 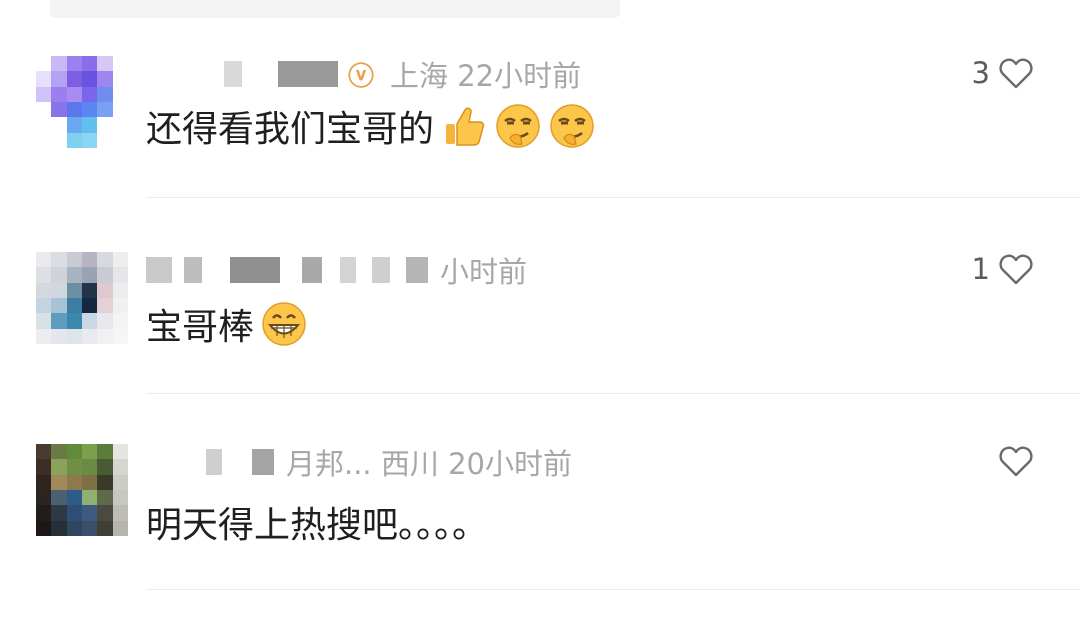 What do you see at coordinates (200, 327) in the screenshot?
I see `comment-text: 宝哥棒` at bounding box center [200, 327].